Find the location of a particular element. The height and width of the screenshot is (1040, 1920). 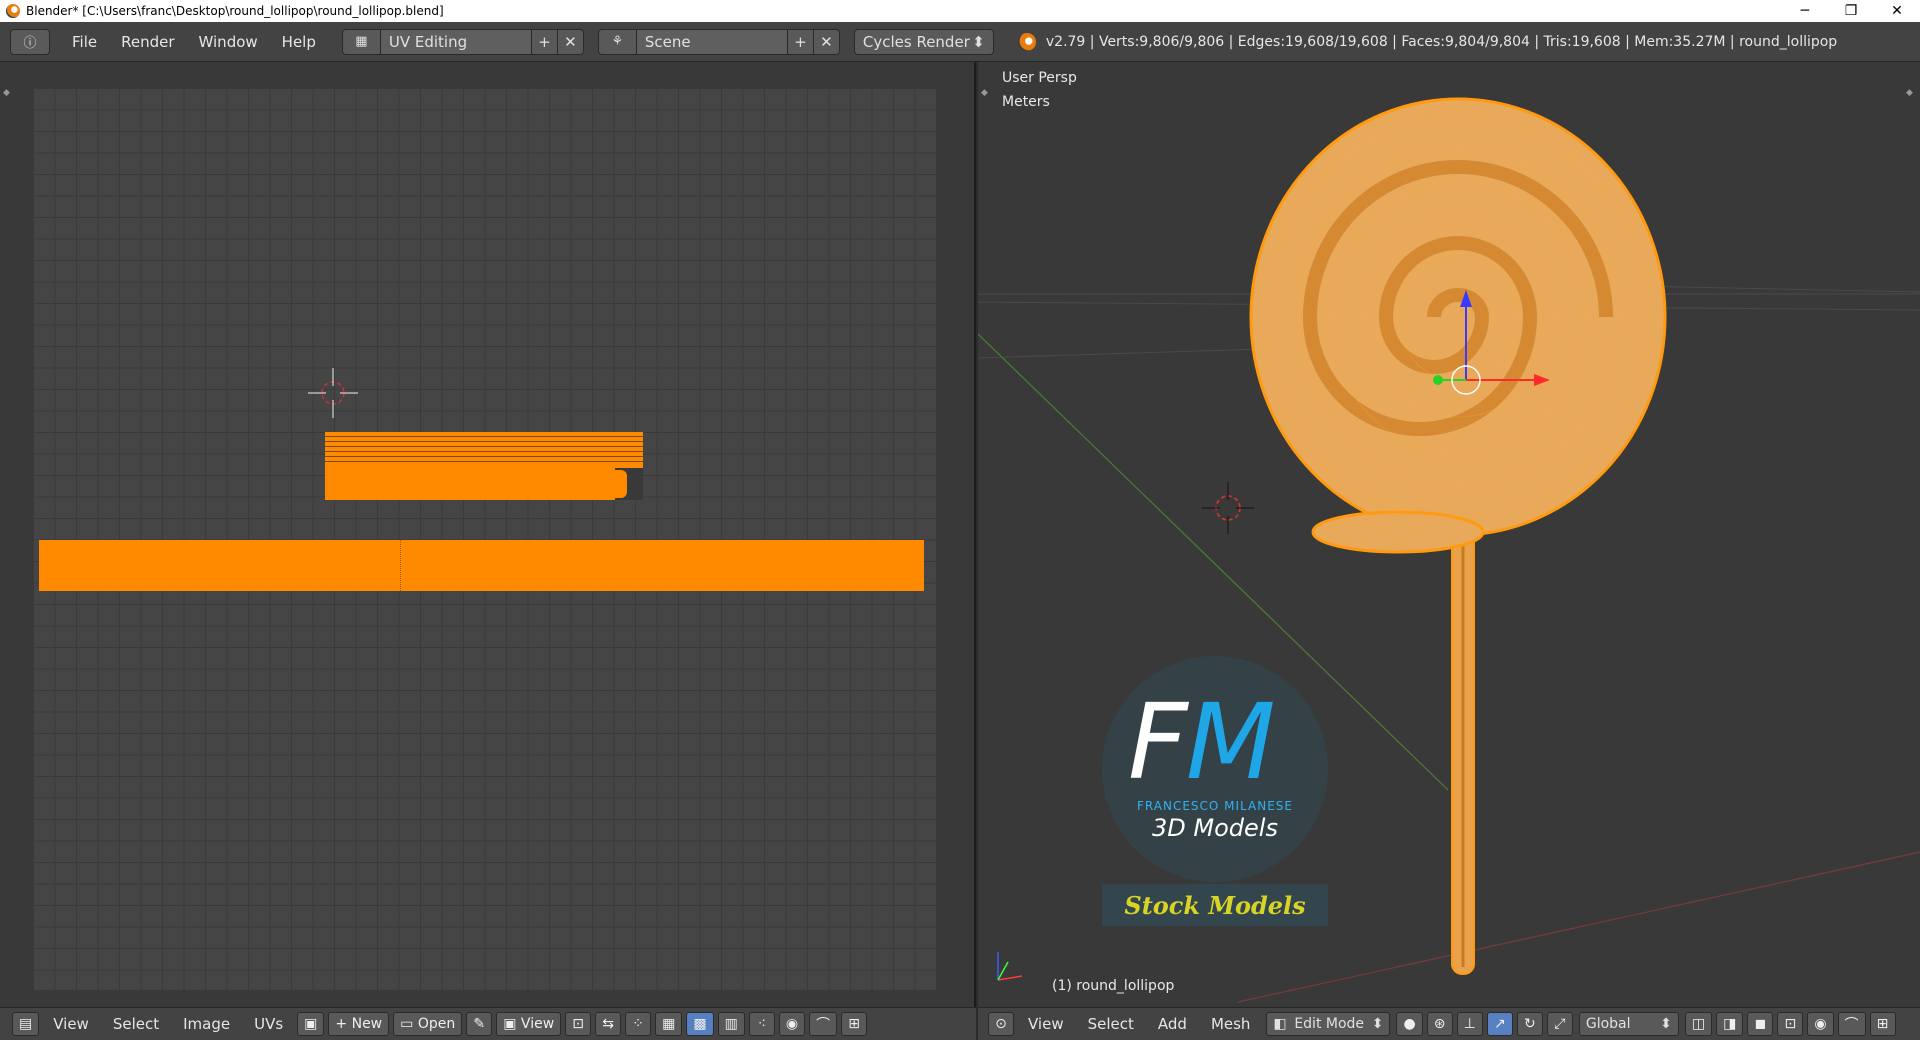

uv-menu-uvs: UVs is located at coordinates (268, 1024).